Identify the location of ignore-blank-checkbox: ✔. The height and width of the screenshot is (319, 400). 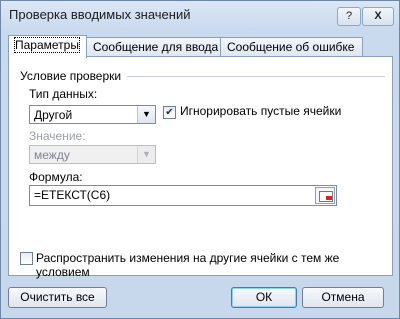
(169, 112).